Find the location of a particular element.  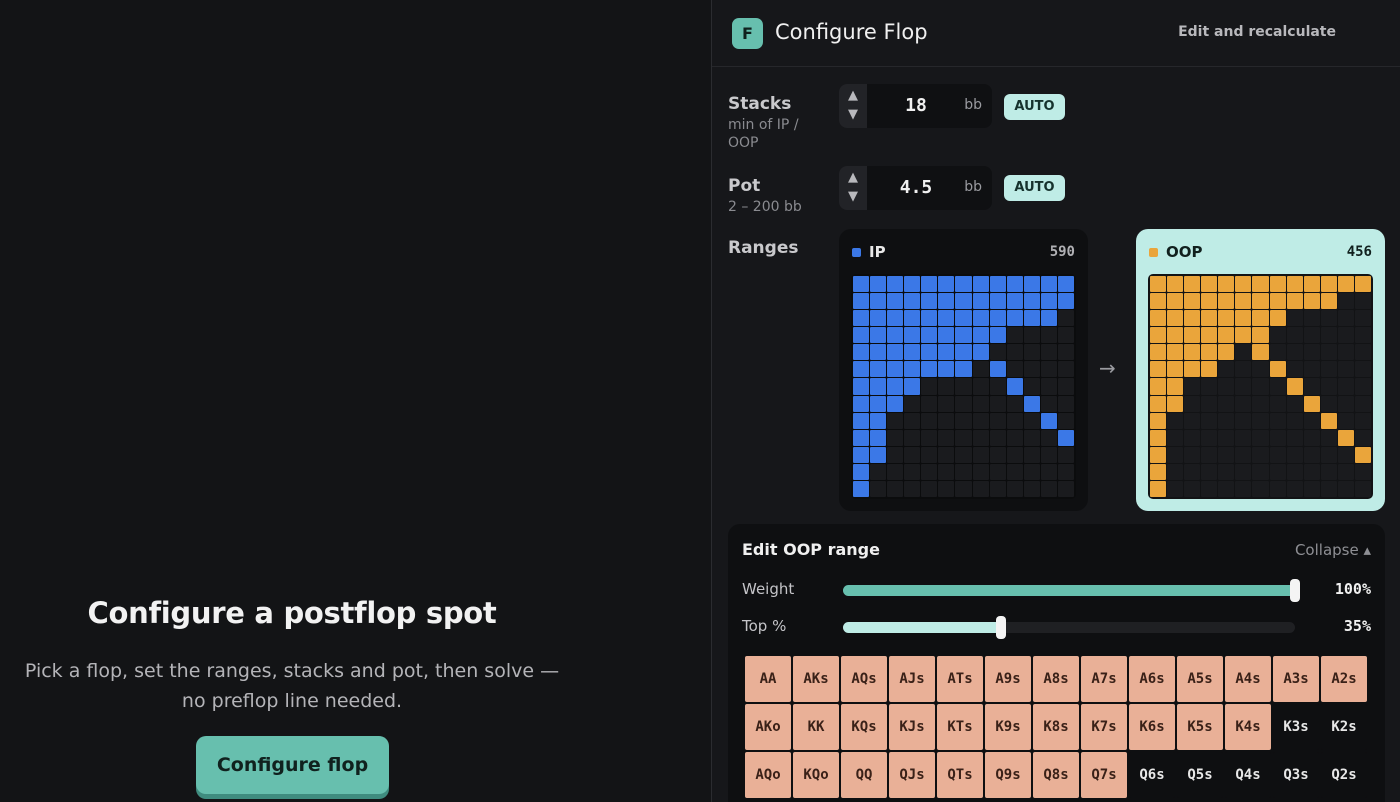

ip-range-grid is located at coordinates (963, 386).